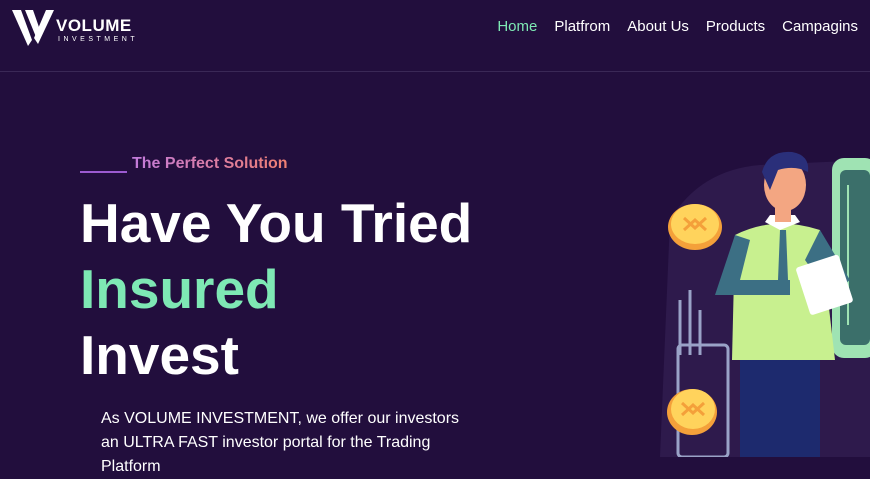 The width and height of the screenshot is (870, 479). What do you see at coordinates (98, 39) in the screenshot?
I see `brand-subtitle: INVESTMENT` at bounding box center [98, 39].